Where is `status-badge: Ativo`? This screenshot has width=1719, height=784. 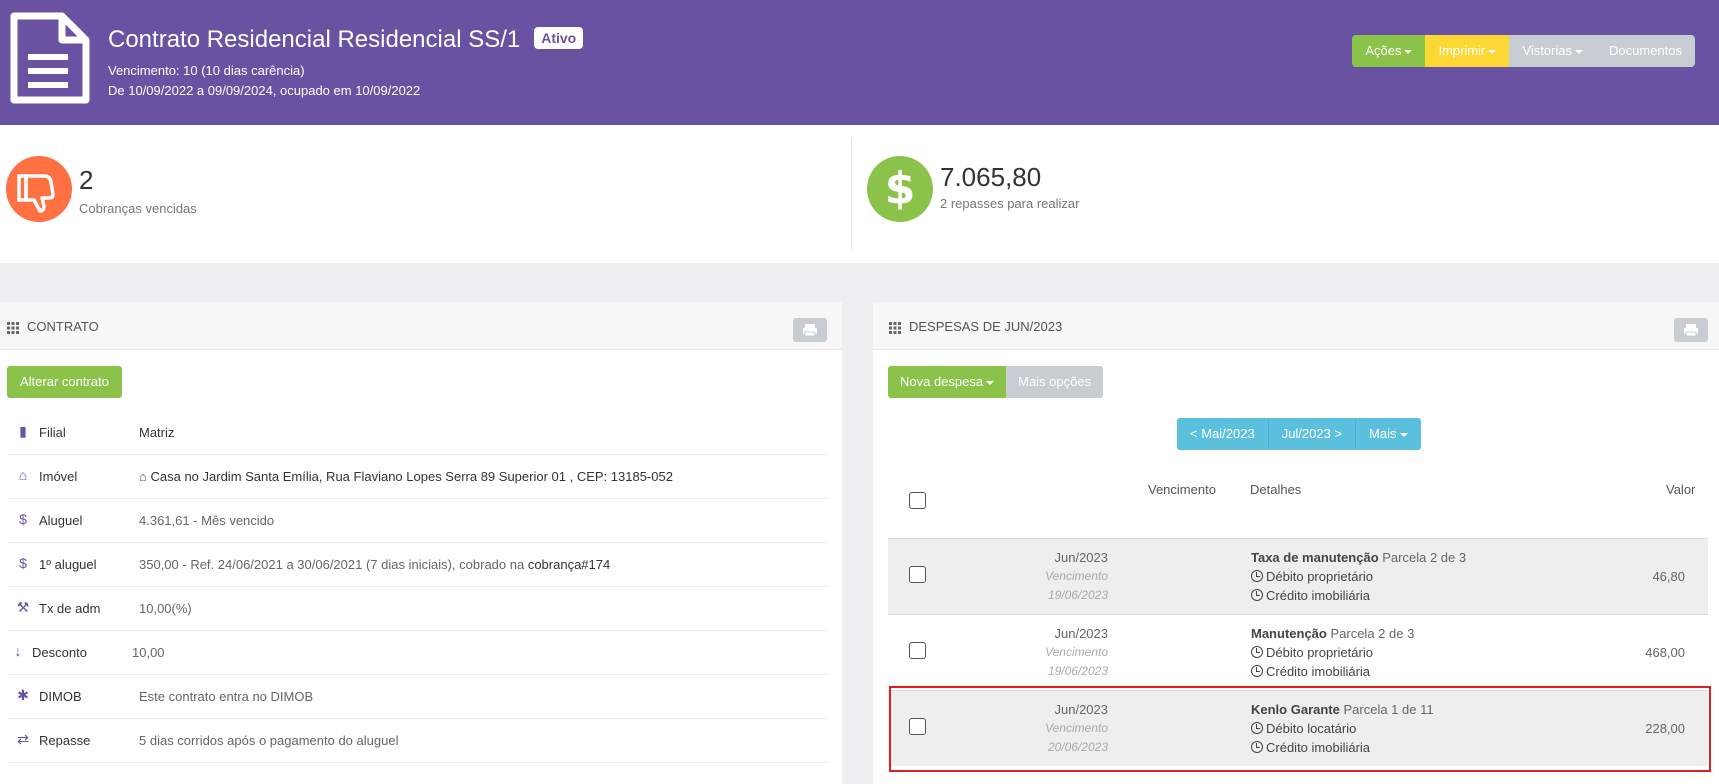
status-badge: Ativo is located at coordinates (559, 37).